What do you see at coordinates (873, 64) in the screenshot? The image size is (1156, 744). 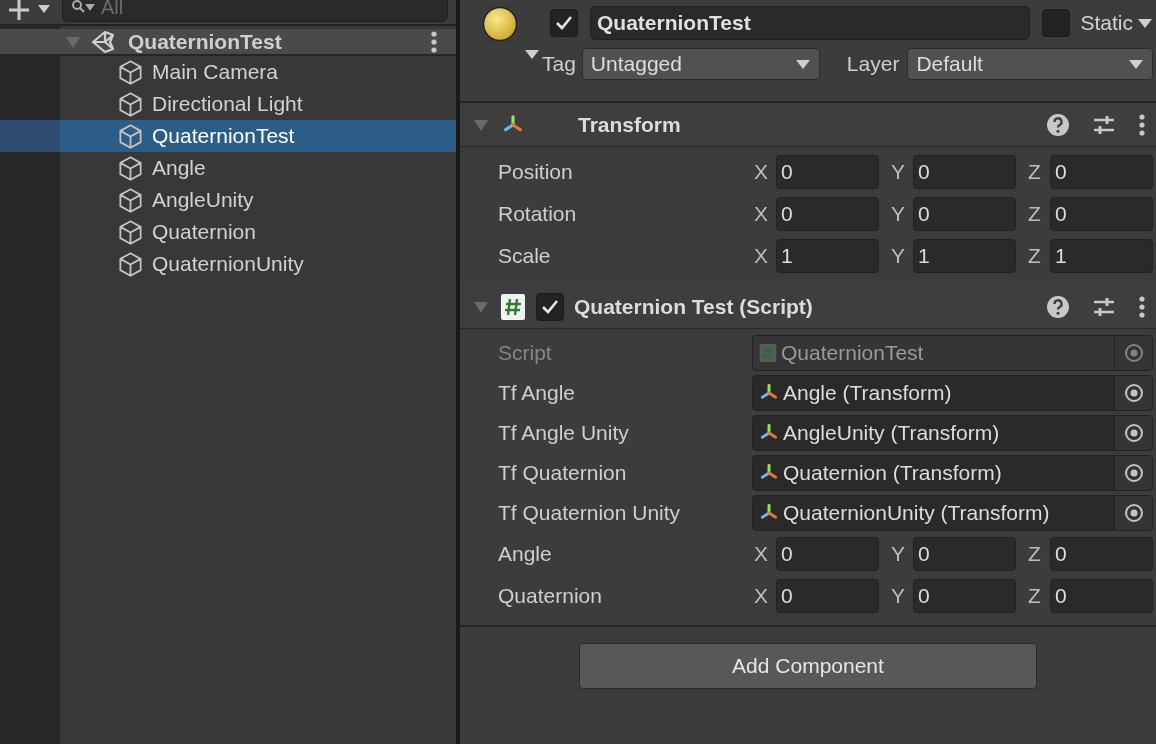 I see `layer-label: Layer` at bounding box center [873, 64].